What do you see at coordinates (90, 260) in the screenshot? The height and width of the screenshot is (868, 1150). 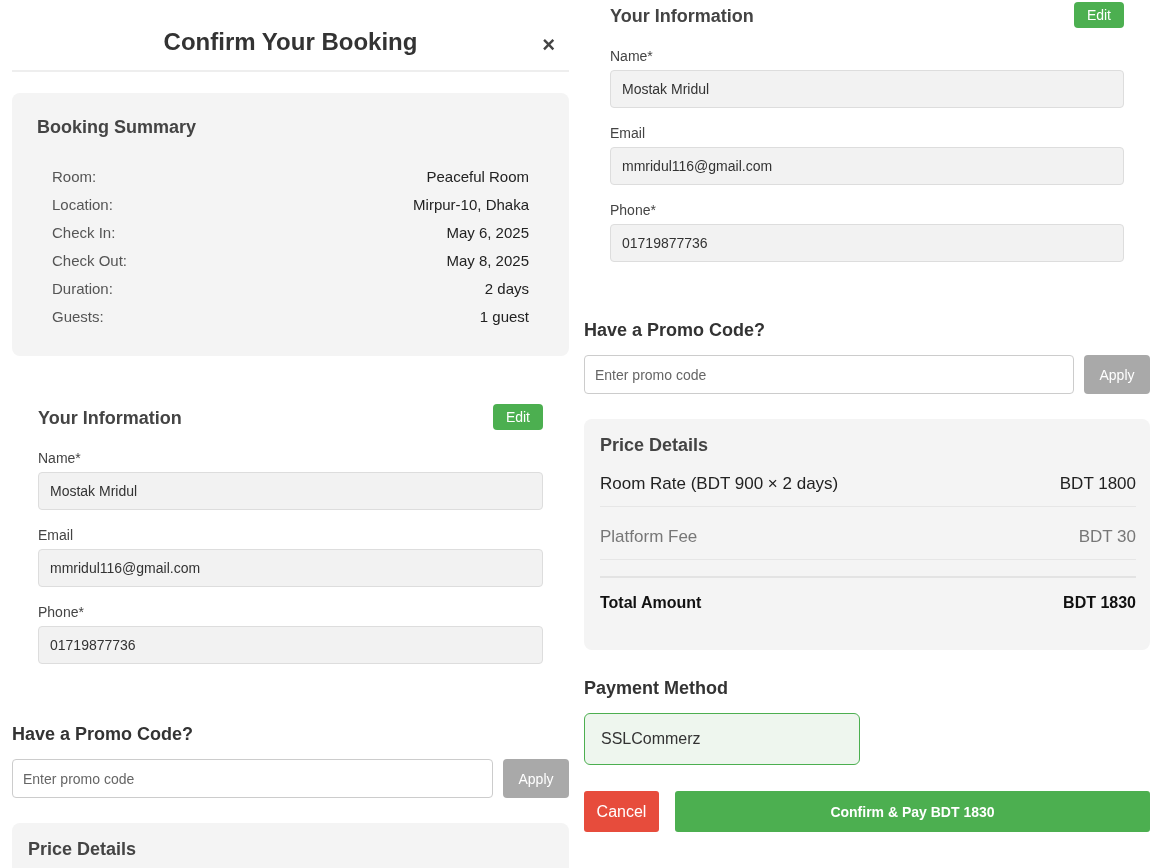 I see `summary-label: Check Out:` at bounding box center [90, 260].